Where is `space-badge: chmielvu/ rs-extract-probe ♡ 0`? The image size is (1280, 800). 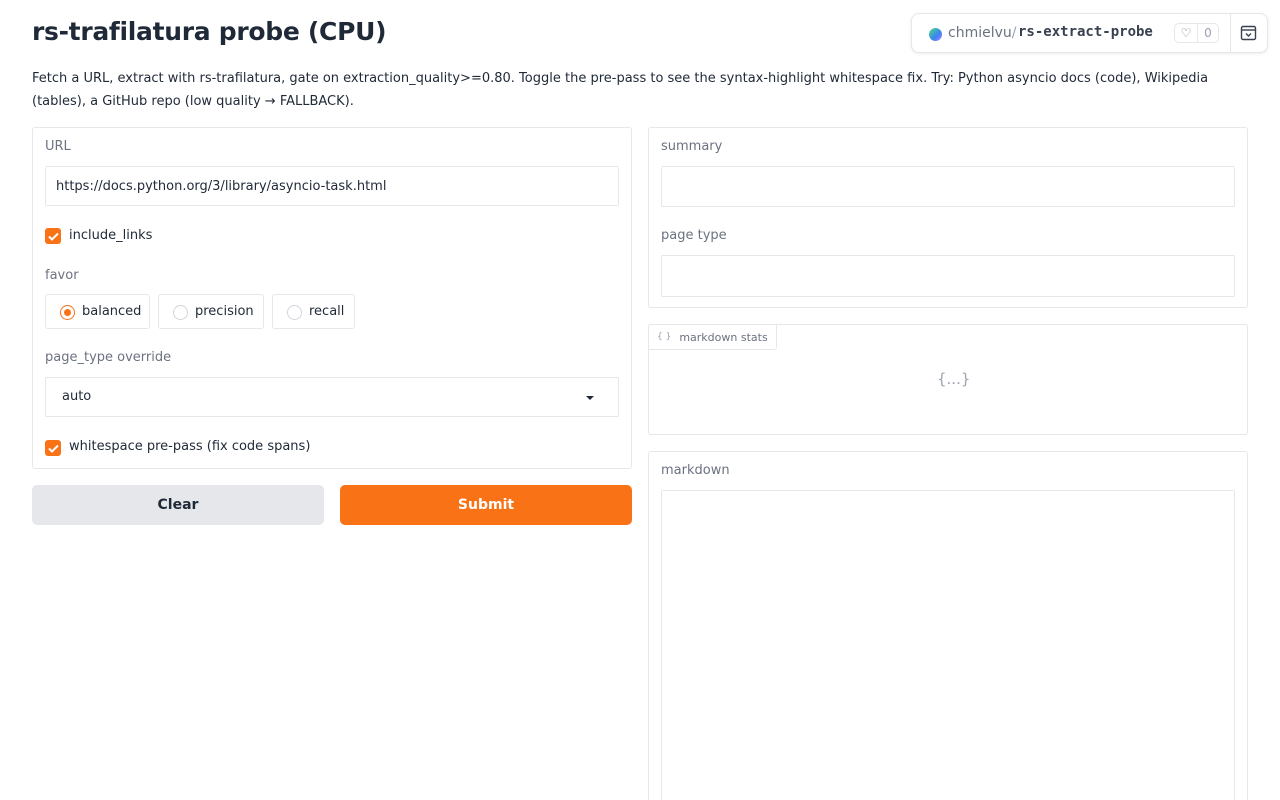 space-badge: chmielvu/ rs-extract-probe ♡ 0 is located at coordinates (1089, 33).